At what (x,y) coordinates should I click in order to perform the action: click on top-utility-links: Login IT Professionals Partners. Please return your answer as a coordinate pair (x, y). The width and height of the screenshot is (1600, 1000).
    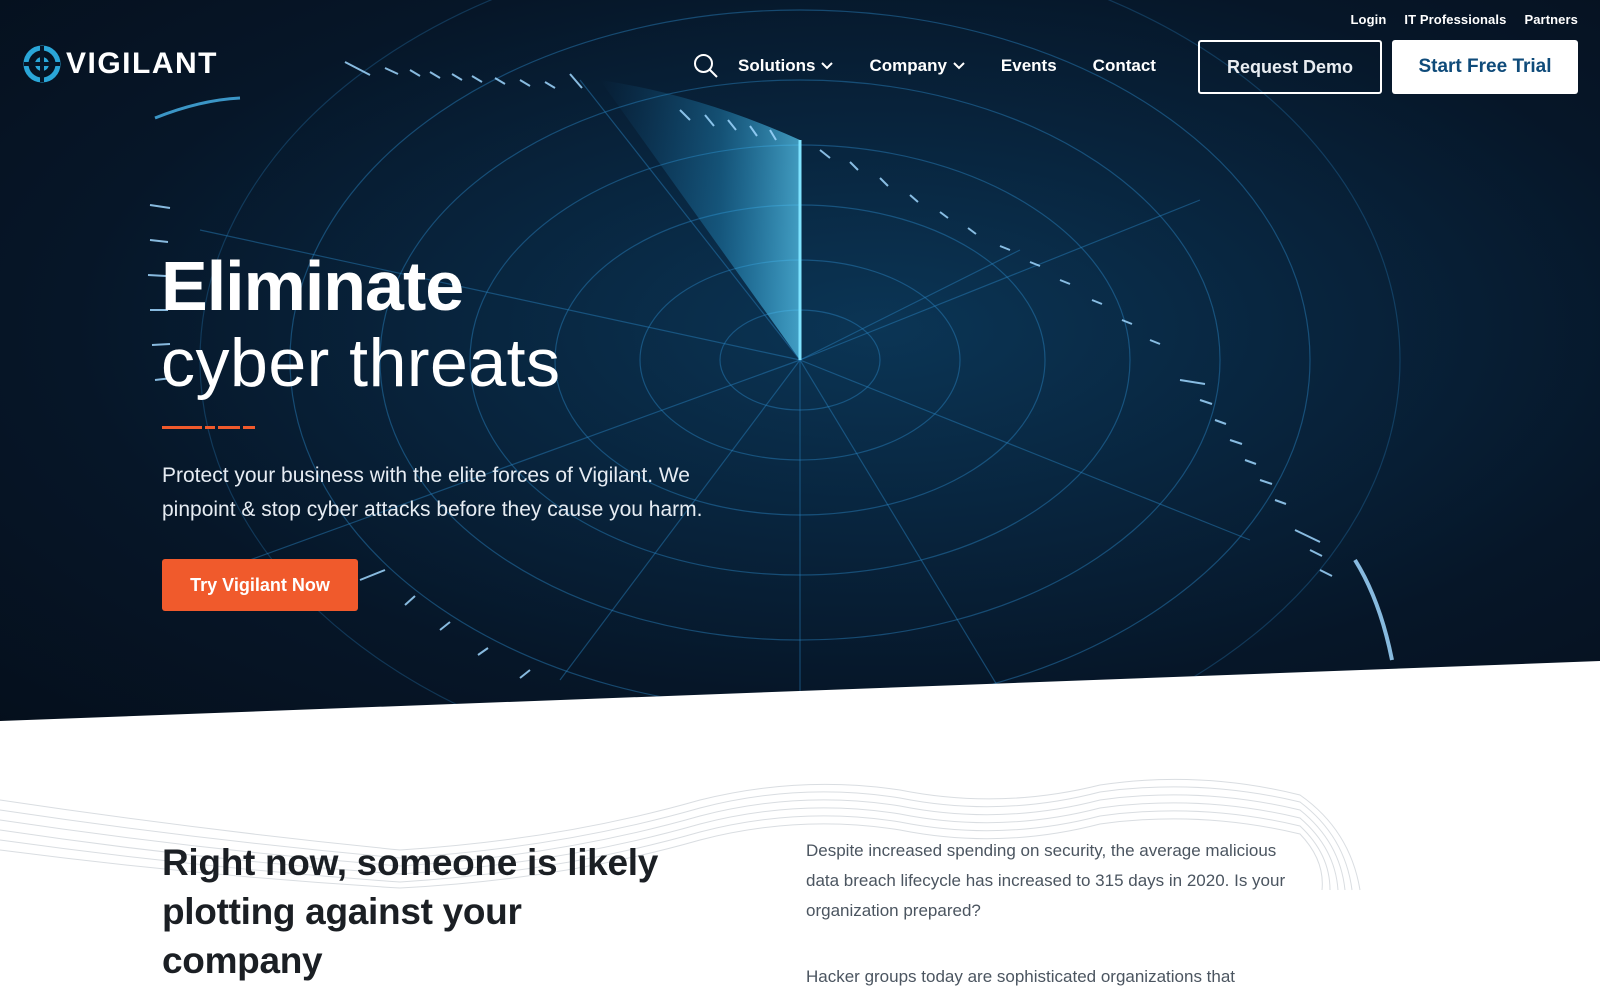
    Looking at the image, I should click on (1464, 19).